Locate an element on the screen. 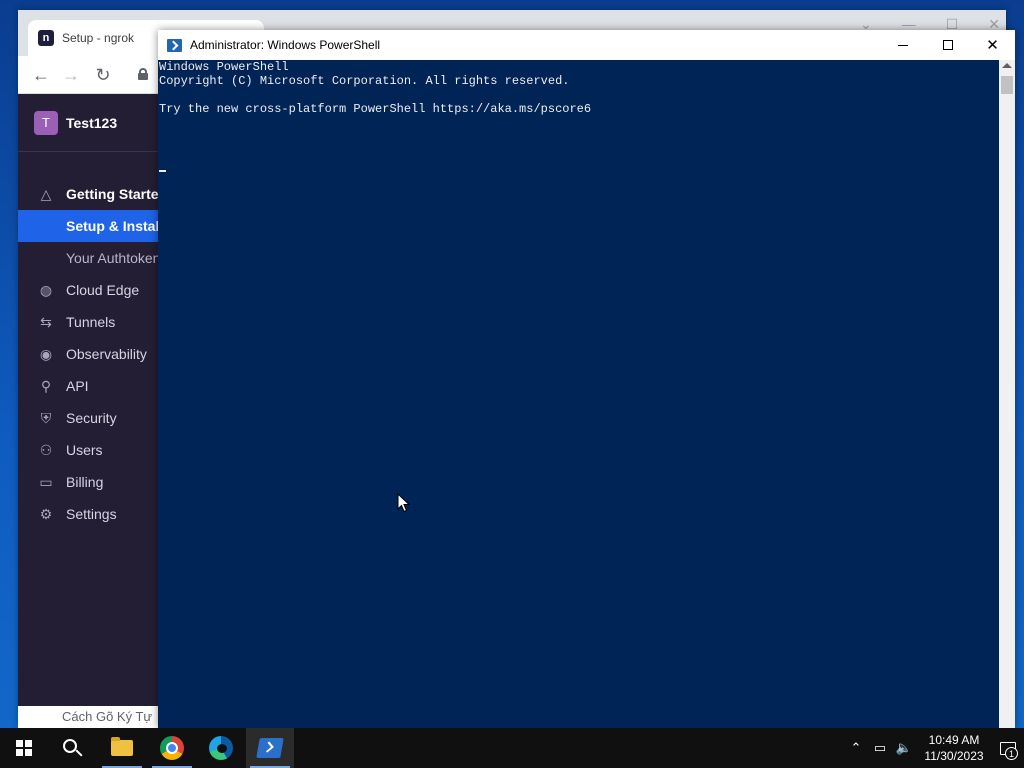  minimize-icon is located at coordinates (902, 45).